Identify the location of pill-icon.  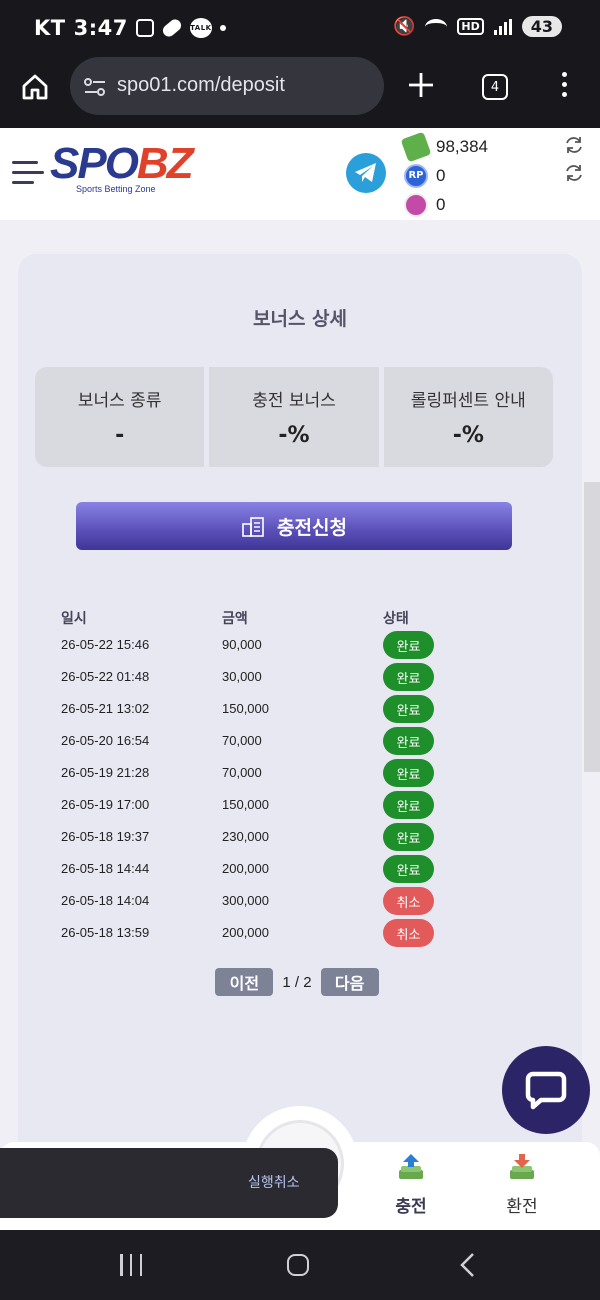
(172, 28).